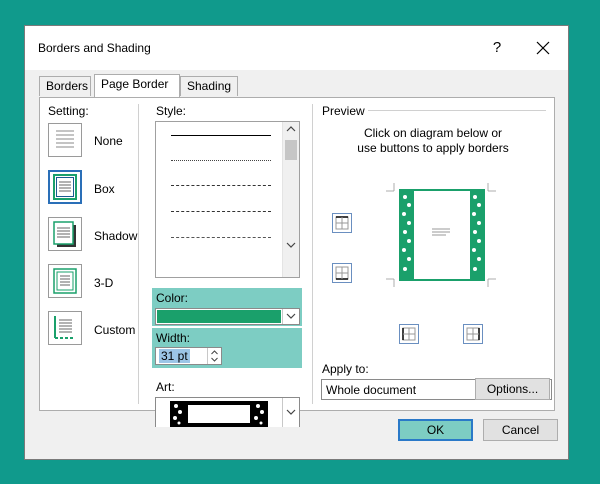 The width and height of the screenshot is (600, 484). What do you see at coordinates (219, 316) in the screenshot?
I see `color-swatch` at bounding box center [219, 316].